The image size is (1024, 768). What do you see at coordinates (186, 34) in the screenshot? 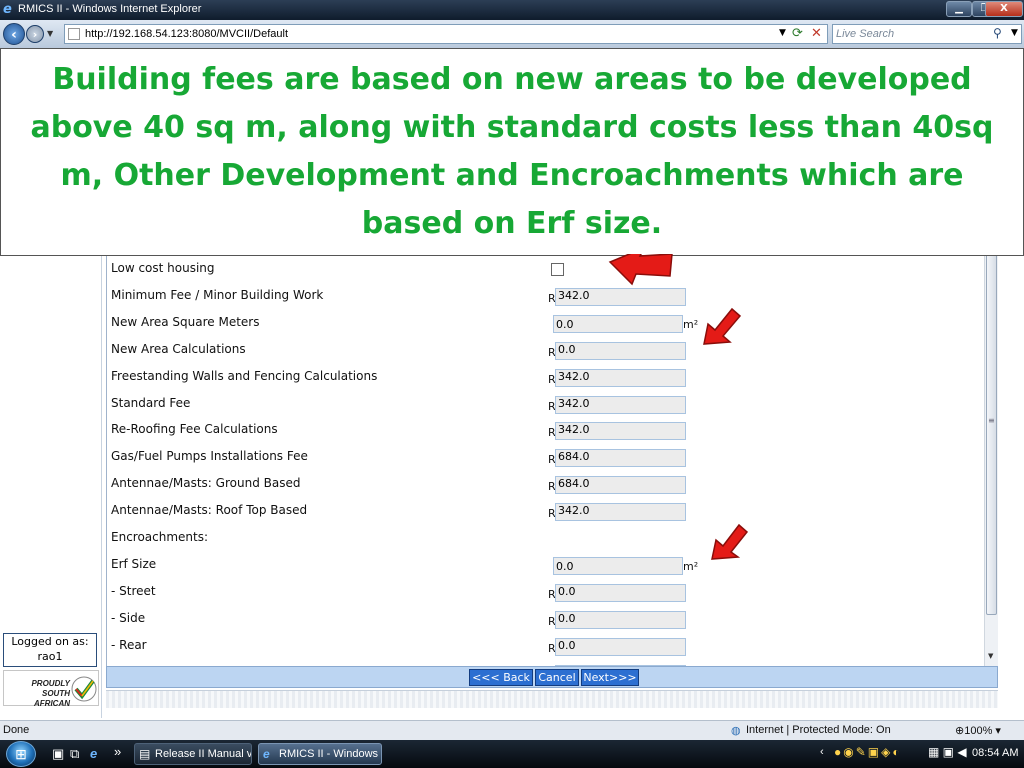
I see `url-text: http://192.168.54.123:8080/MVCII/Default` at bounding box center [186, 34].